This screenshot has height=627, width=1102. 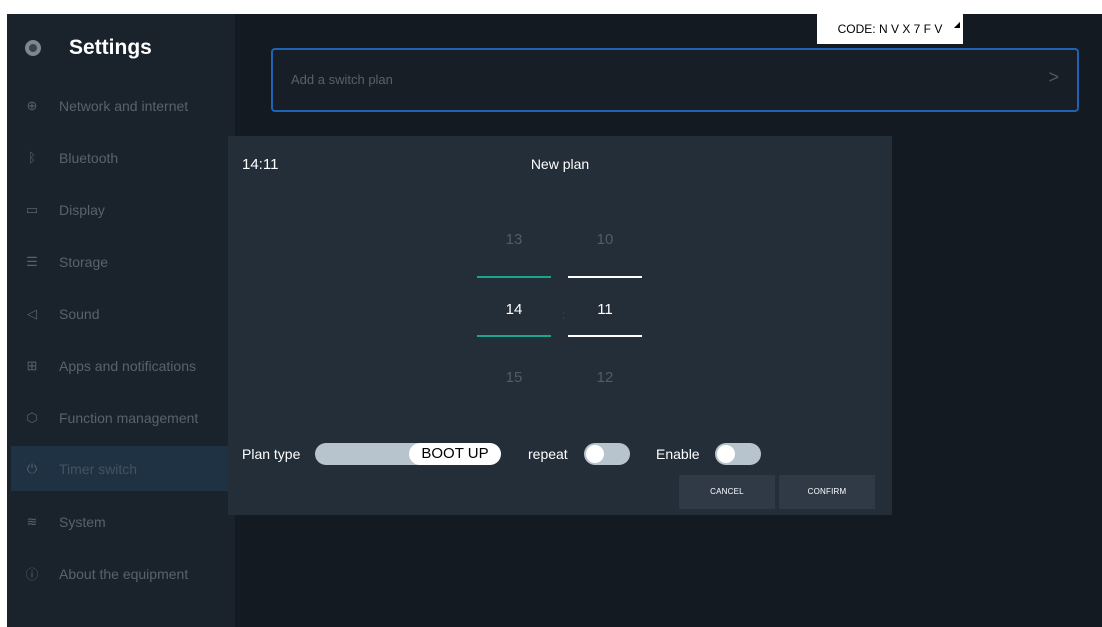 What do you see at coordinates (32, 468) in the screenshot?
I see `power-icon: ⏻` at bounding box center [32, 468].